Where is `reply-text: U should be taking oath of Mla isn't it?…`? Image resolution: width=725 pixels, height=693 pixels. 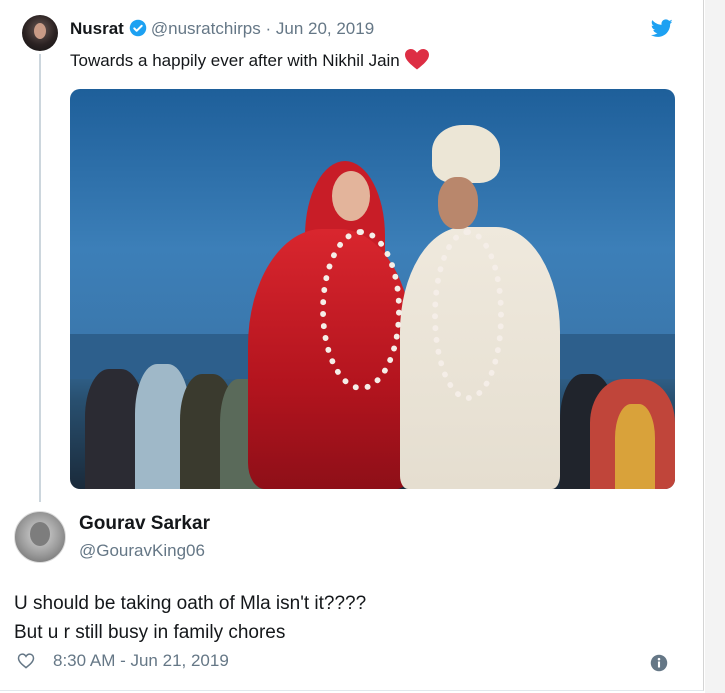 reply-text: U should be taking oath of Mla isn't it?… is located at coordinates (190, 618).